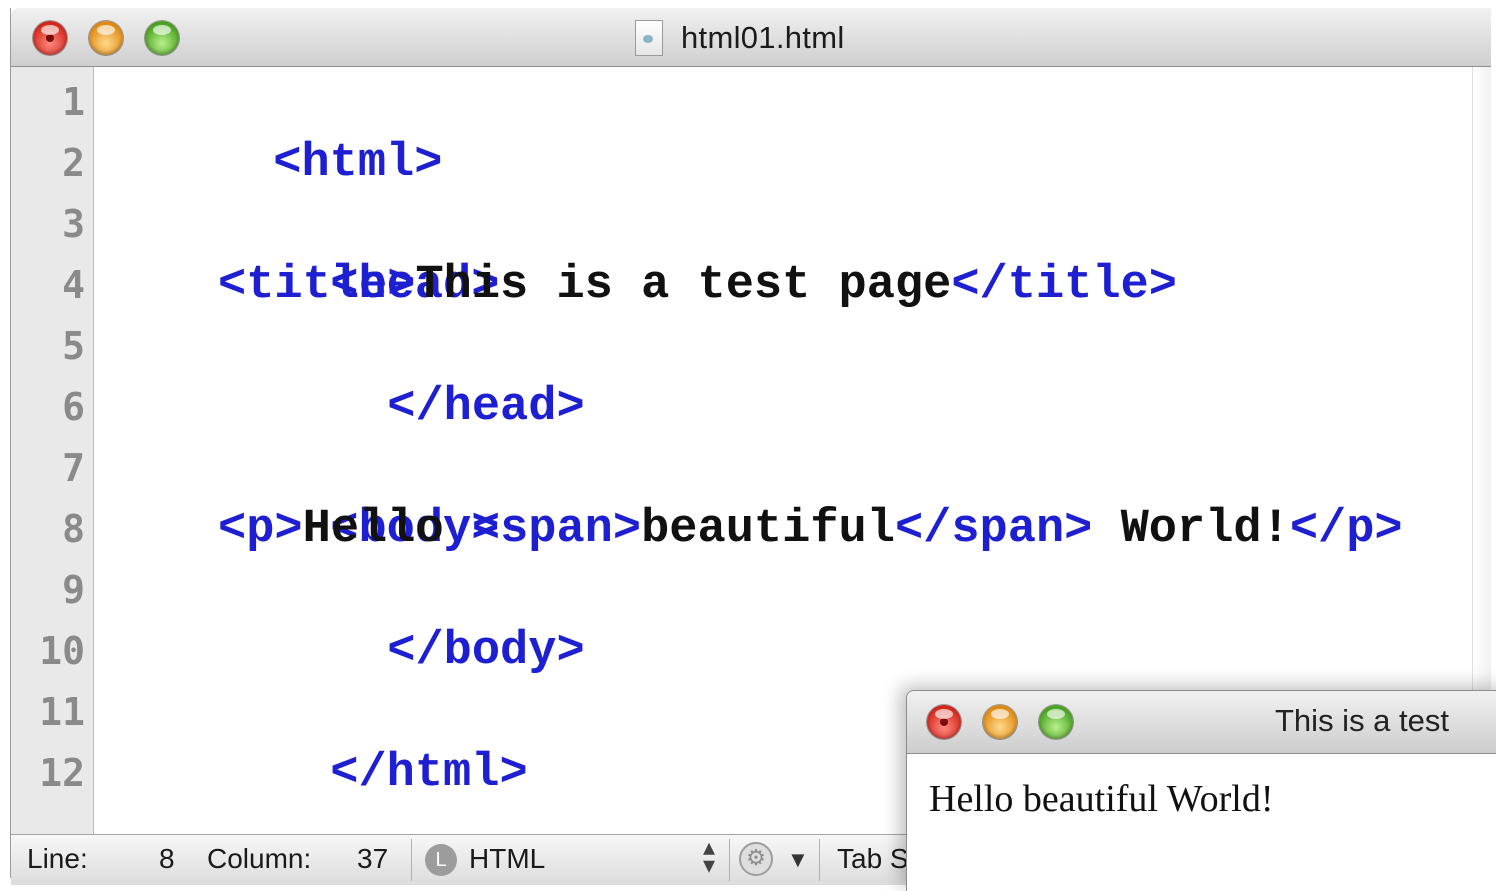 This screenshot has height=891, width=1496. I want to click on browser-close-button, so click(944, 722).